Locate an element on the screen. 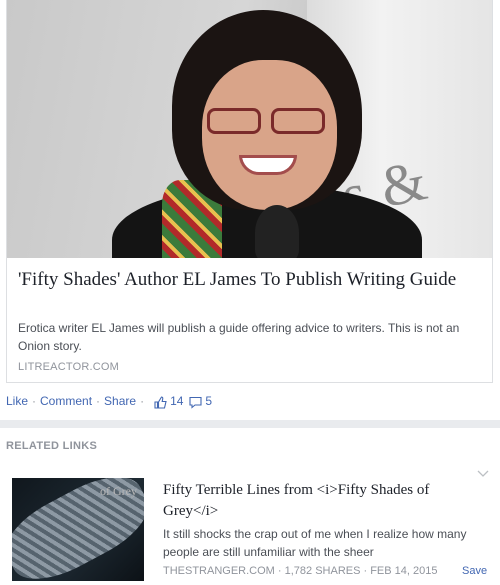 This screenshot has width=500, height=585. related-link-thumbnail: of Grey is located at coordinates (78, 529).